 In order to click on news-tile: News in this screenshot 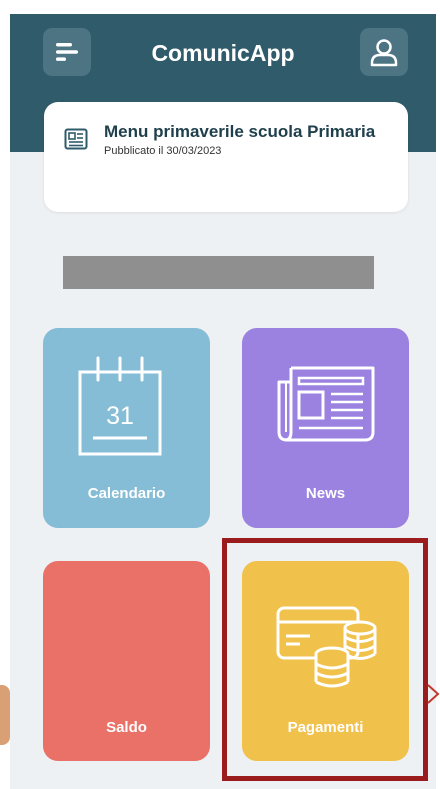, I will do `click(325, 428)`.